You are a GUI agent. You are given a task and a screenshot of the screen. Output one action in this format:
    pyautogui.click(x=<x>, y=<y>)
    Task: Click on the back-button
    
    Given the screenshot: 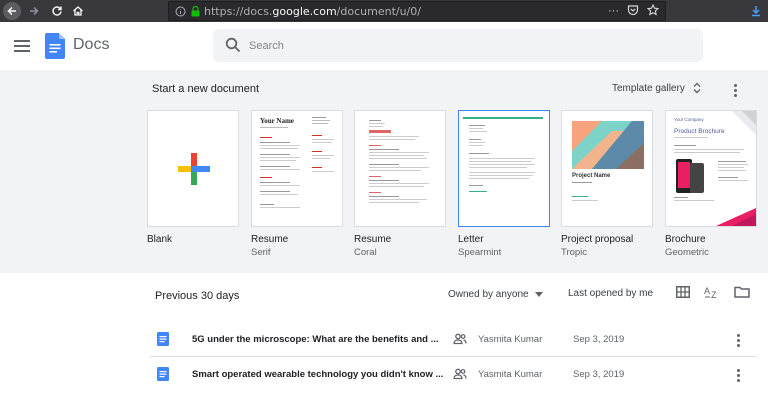 What is the action you would take?
    pyautogui.click(x=12, y=11)
    